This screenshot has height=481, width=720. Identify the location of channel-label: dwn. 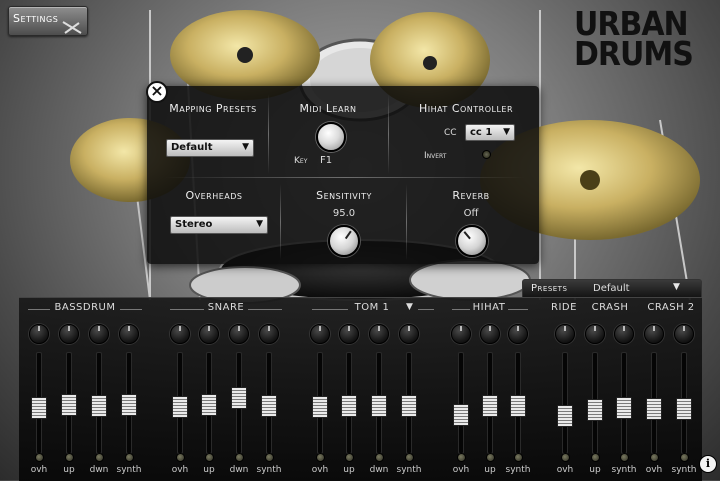
(379, 470).